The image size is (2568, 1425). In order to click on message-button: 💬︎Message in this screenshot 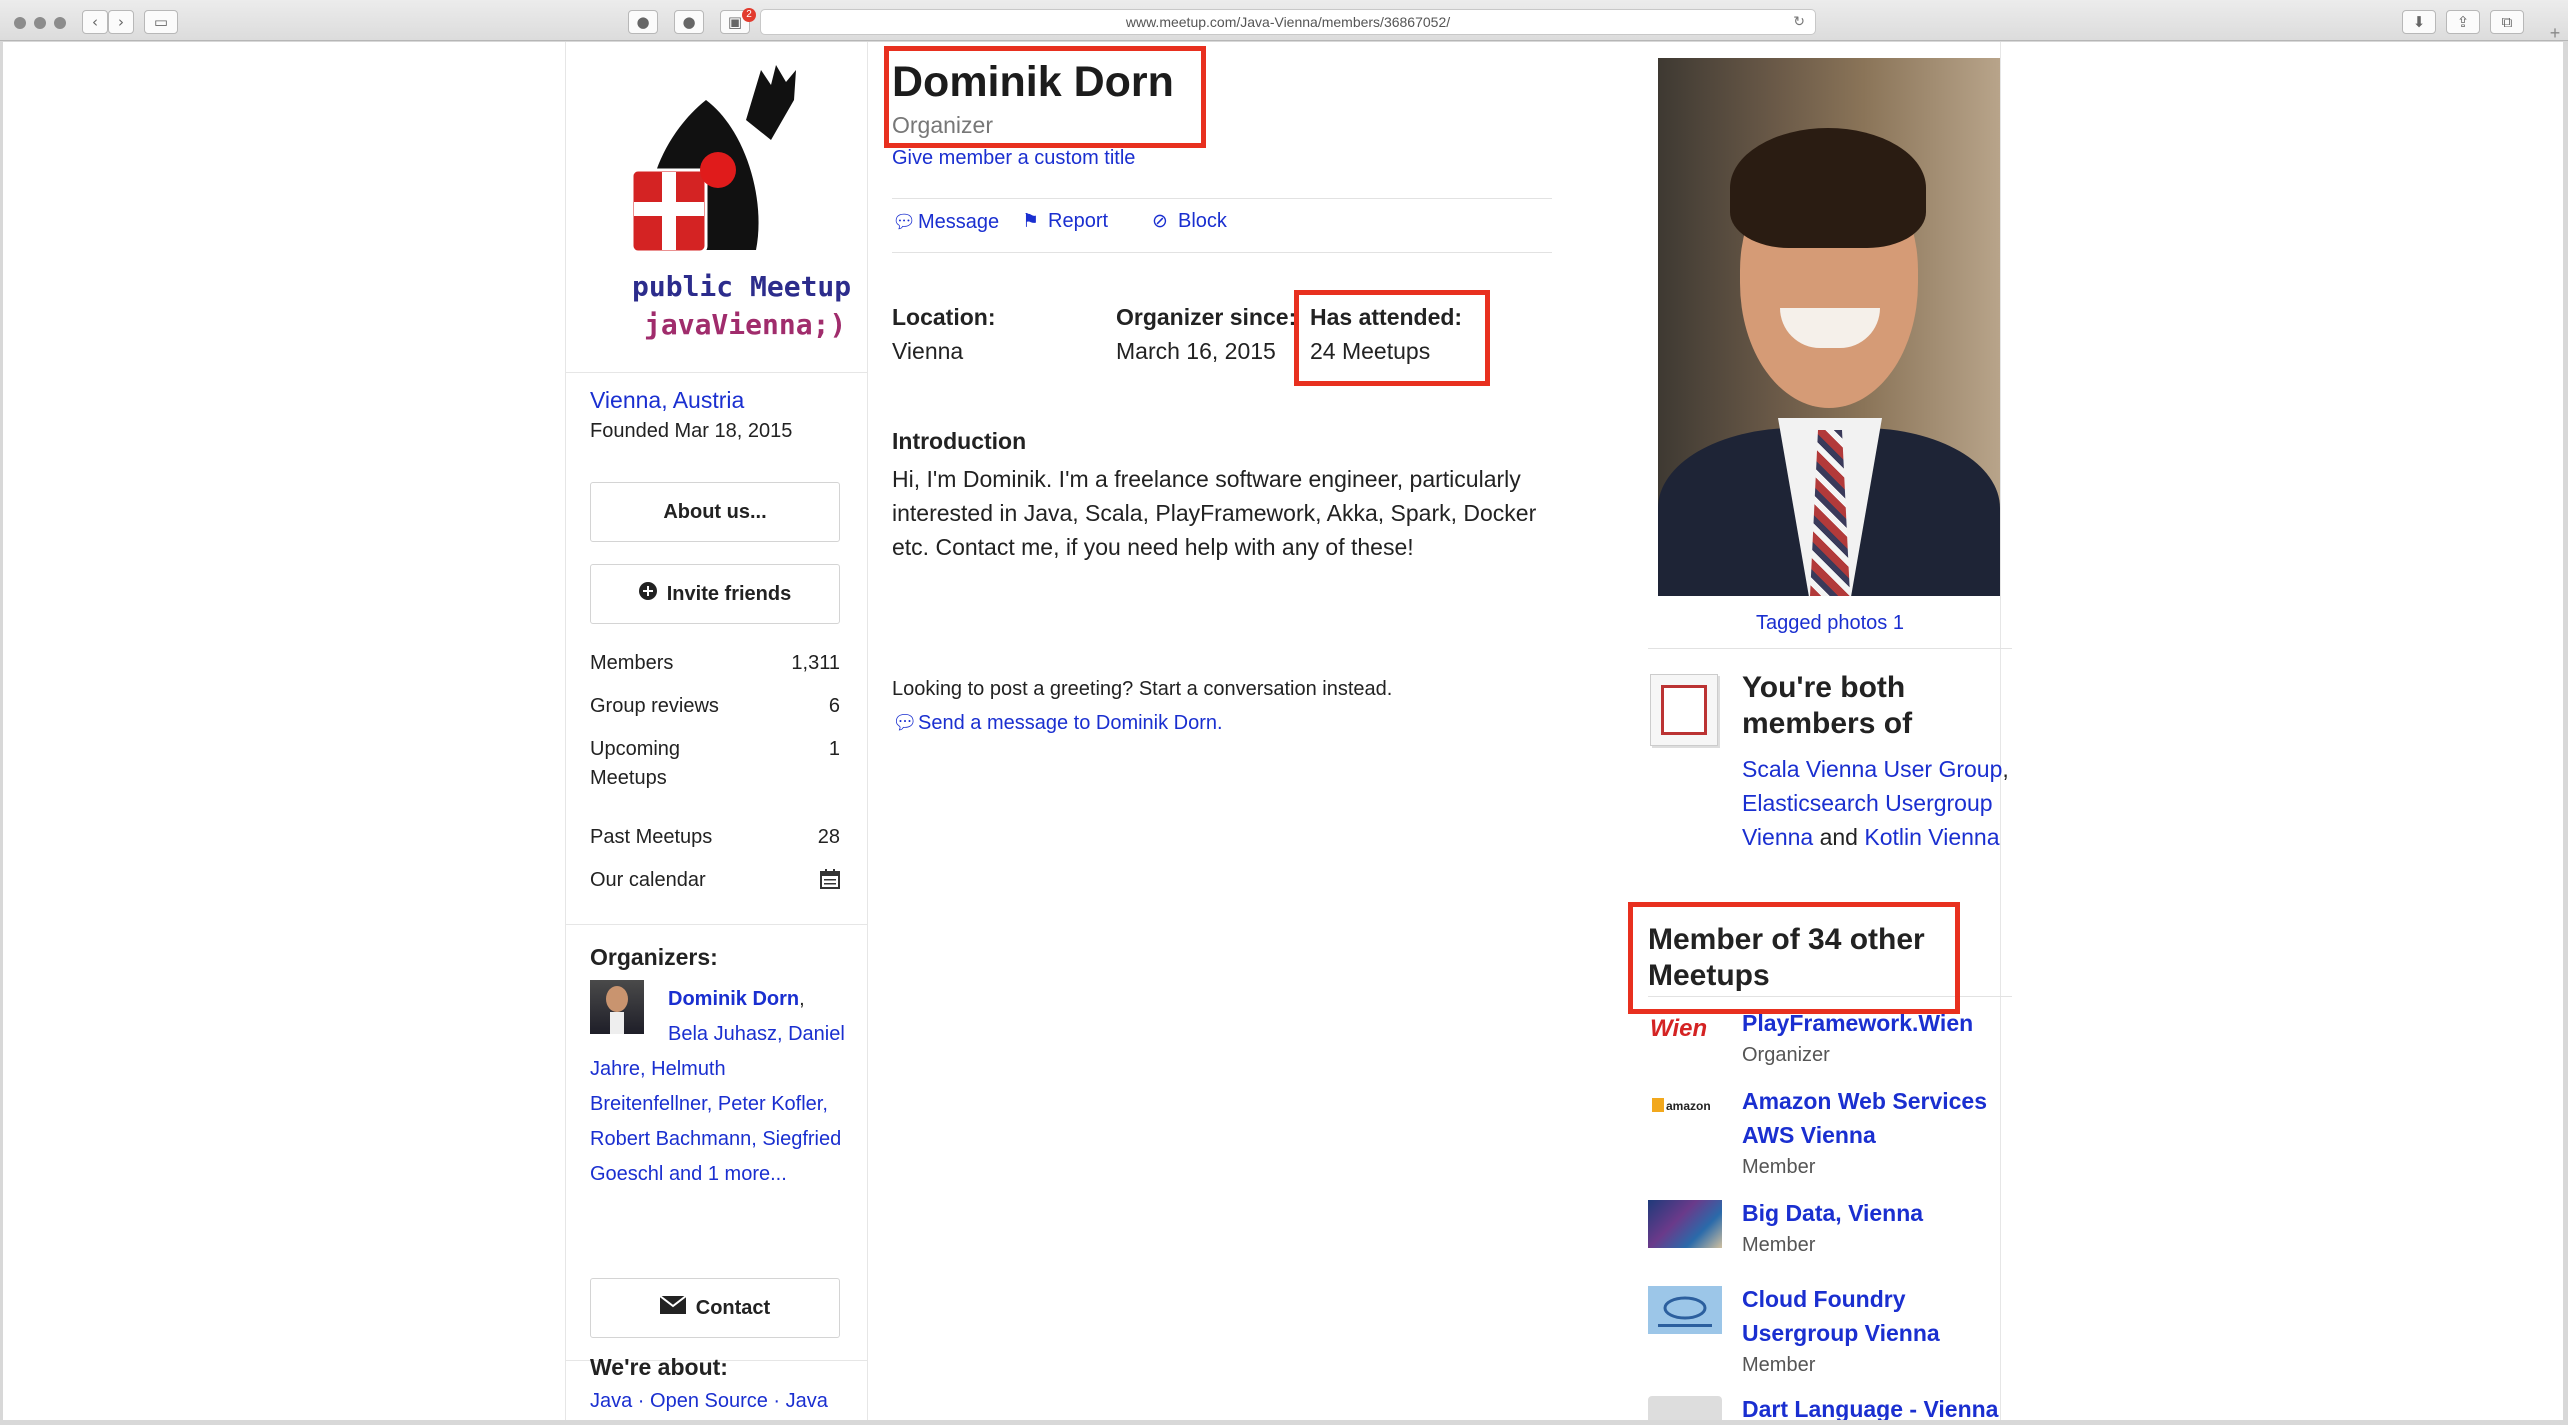, I will do `click(945, 222)`.